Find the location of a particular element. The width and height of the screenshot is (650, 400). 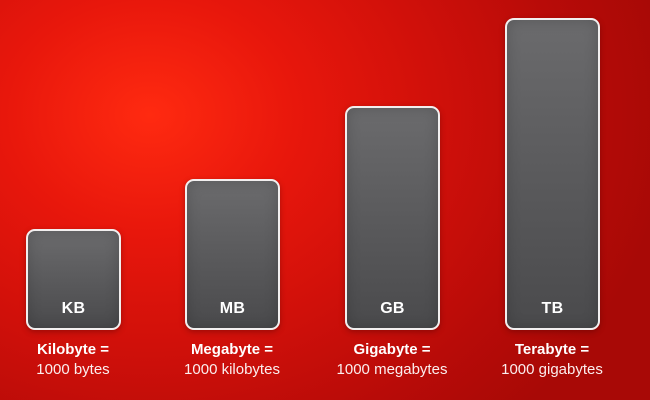

megabyte-bar: MB is located at coordinates (232, 254).